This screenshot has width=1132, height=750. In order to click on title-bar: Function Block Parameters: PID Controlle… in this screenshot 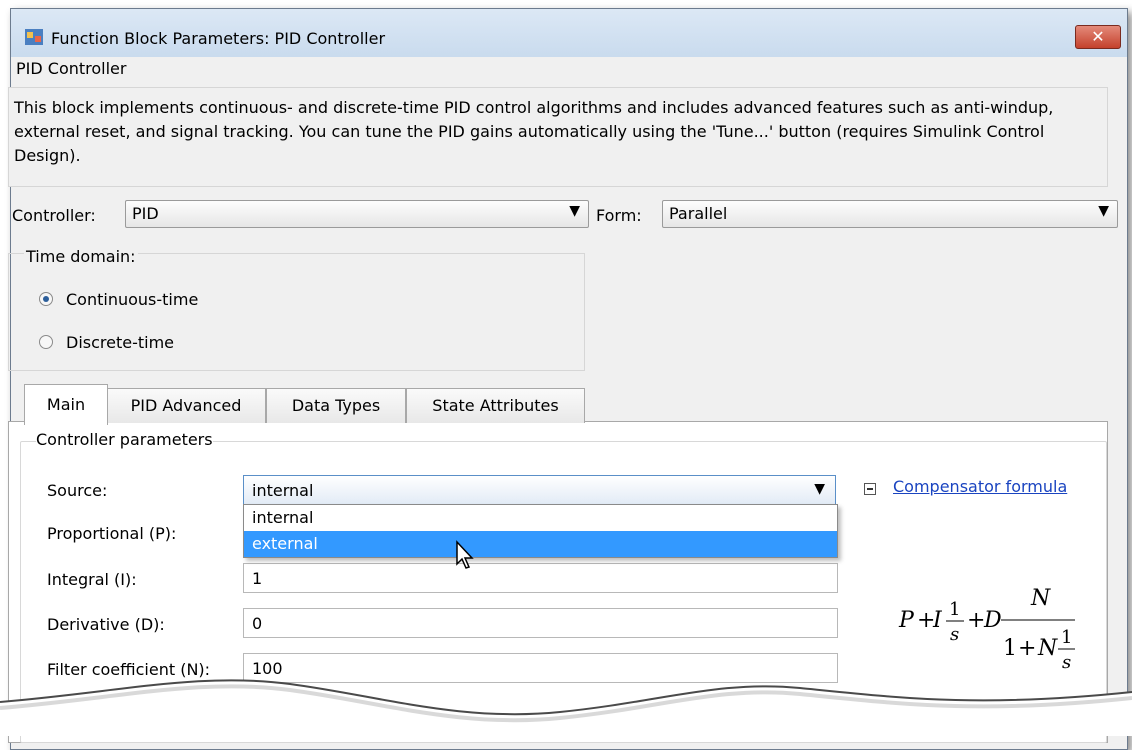, I will do `click(569, 33)`.